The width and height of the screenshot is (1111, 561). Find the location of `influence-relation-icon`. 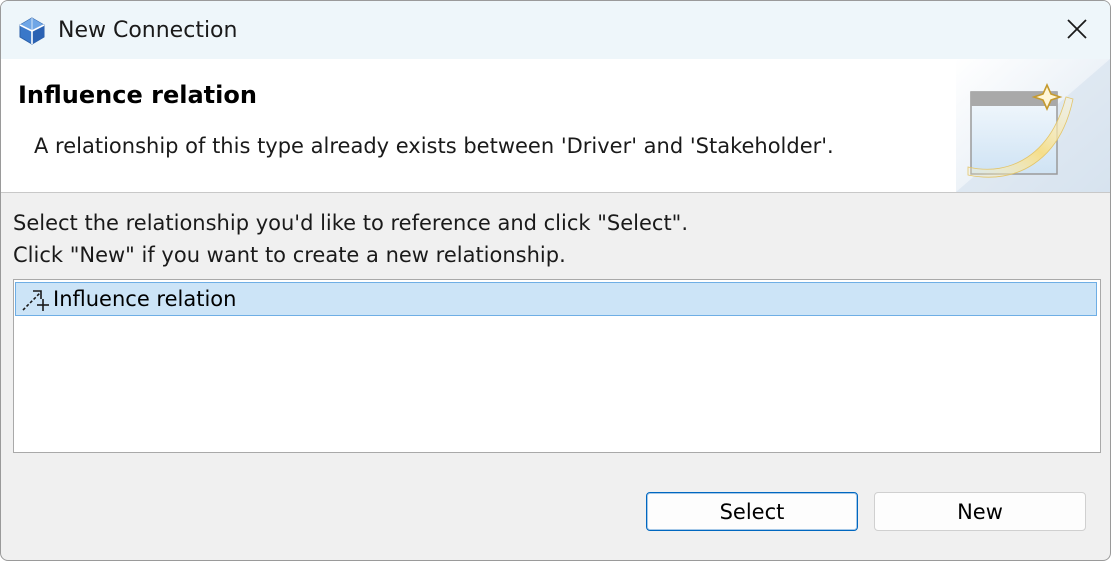

influence-relation-icon is located at coordinates (35, 299).